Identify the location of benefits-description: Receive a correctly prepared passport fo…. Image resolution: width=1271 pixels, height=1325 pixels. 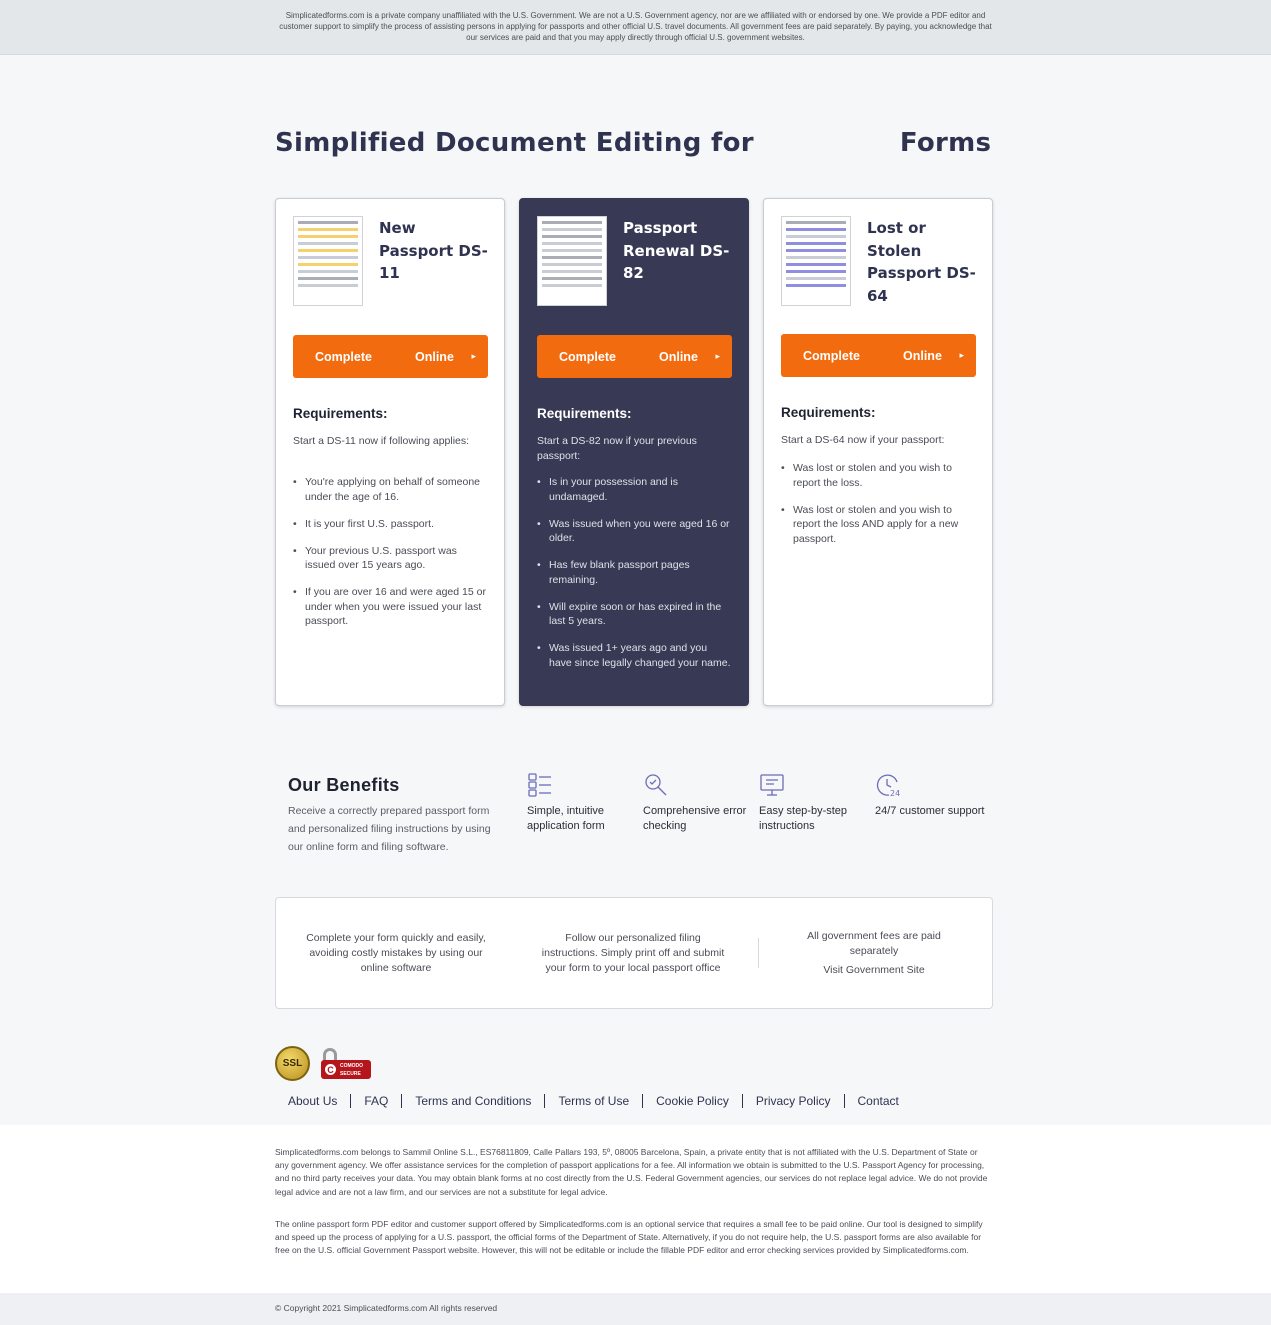
(389, 829).